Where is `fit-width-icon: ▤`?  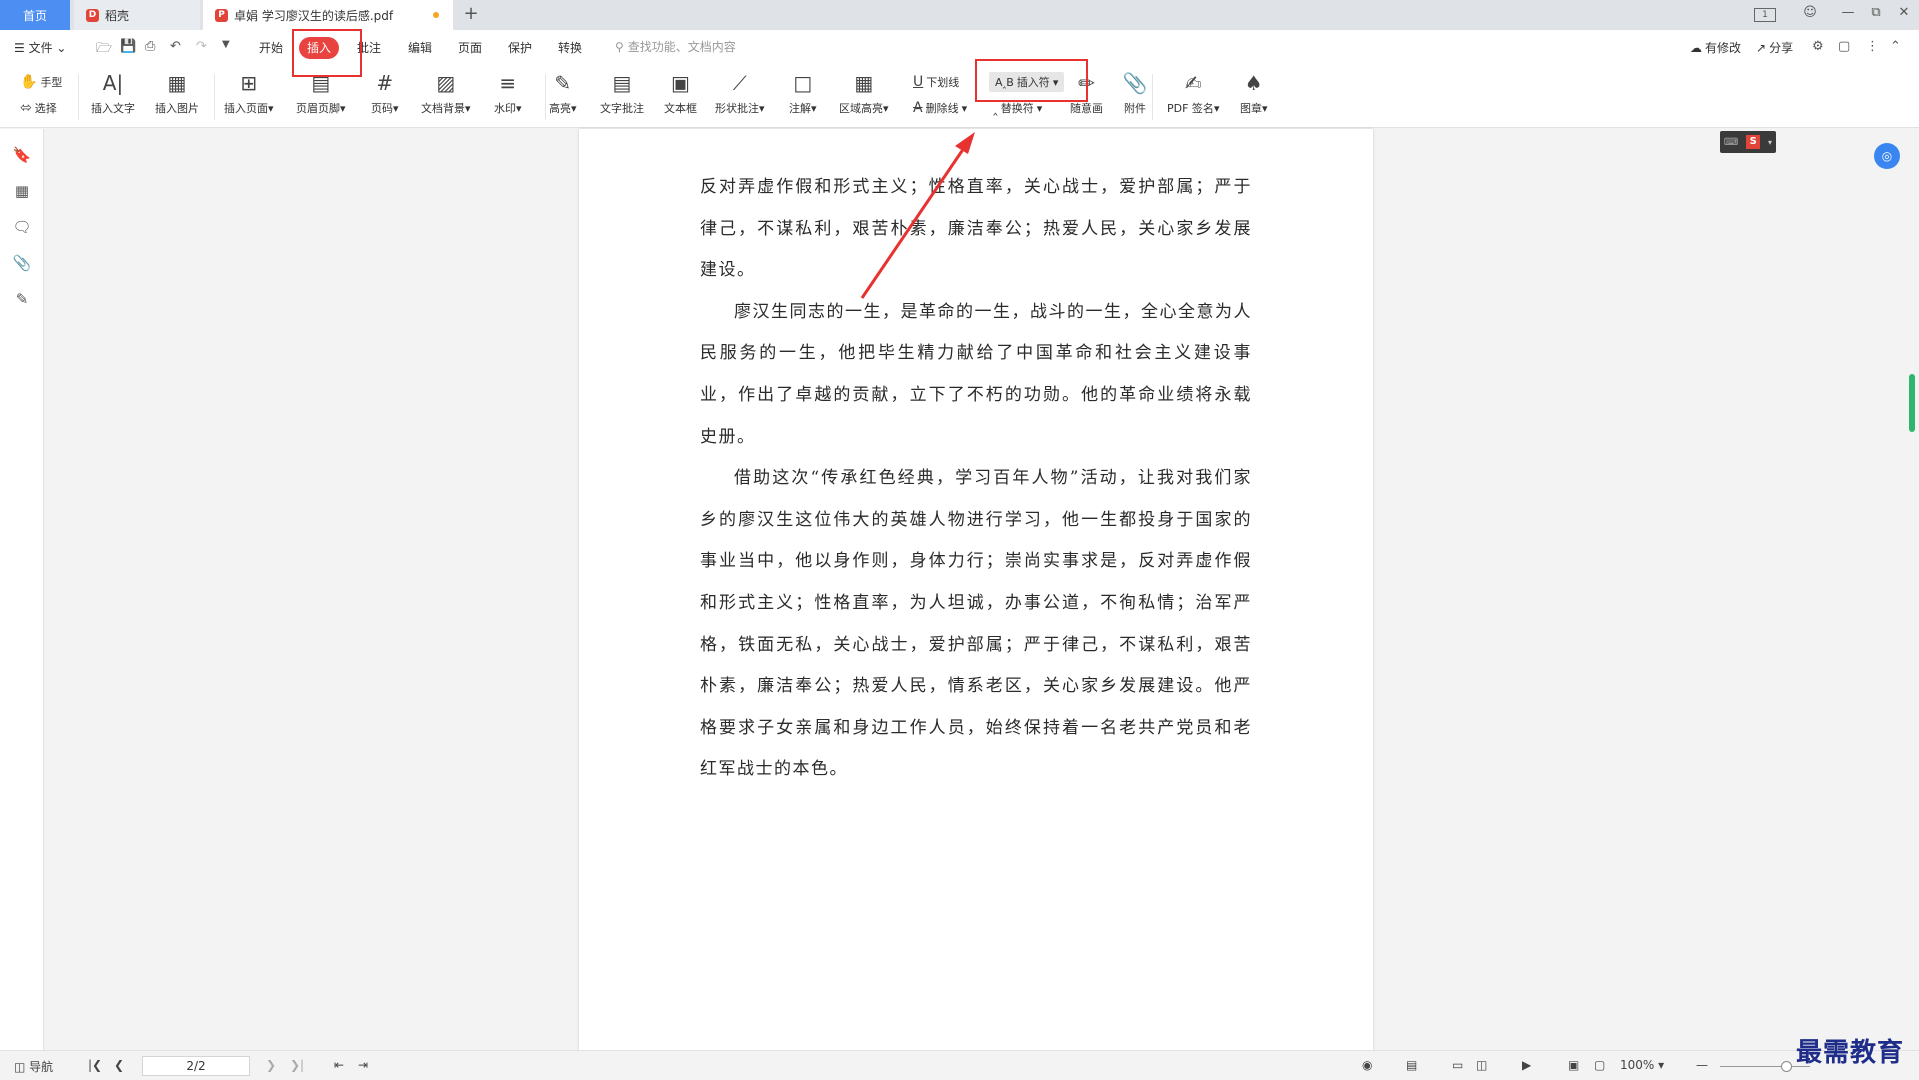 fit-width-icon: ▤ is located at coordinates (1411, 1065).